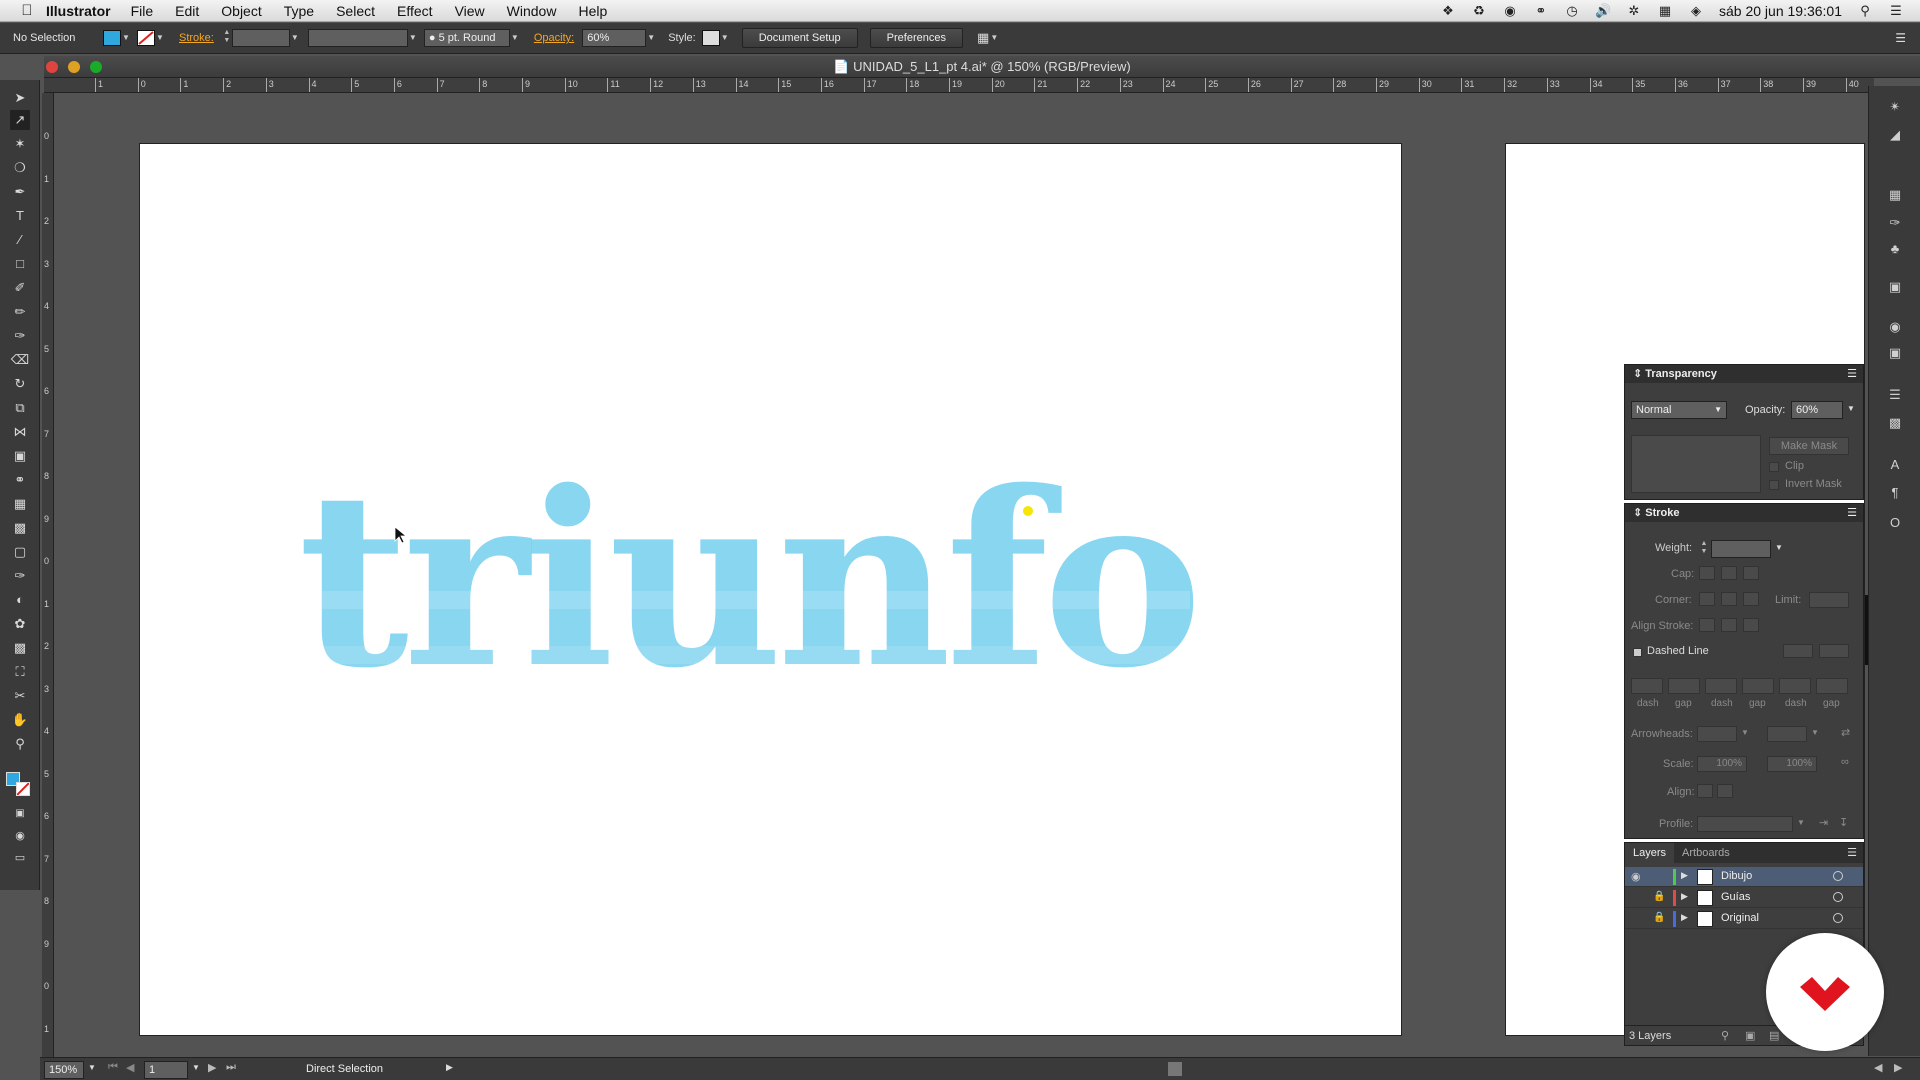  What do you see at coordinates (1637, 652) in the screenshot?
I see `dashed-line-checkbox` at bounding box center [1637, 652].